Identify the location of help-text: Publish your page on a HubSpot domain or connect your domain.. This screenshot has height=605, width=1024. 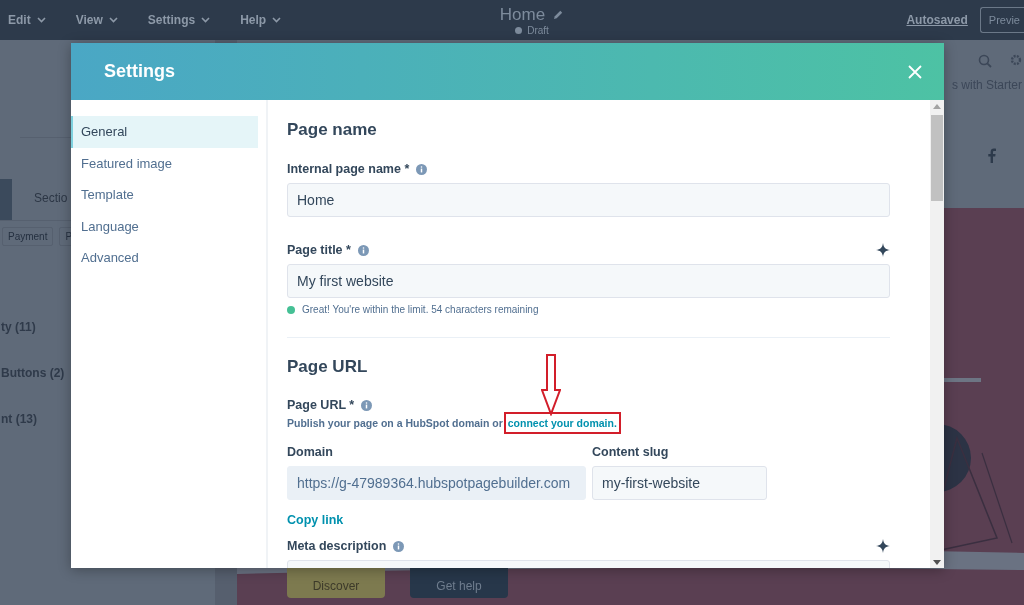
(588, 423).